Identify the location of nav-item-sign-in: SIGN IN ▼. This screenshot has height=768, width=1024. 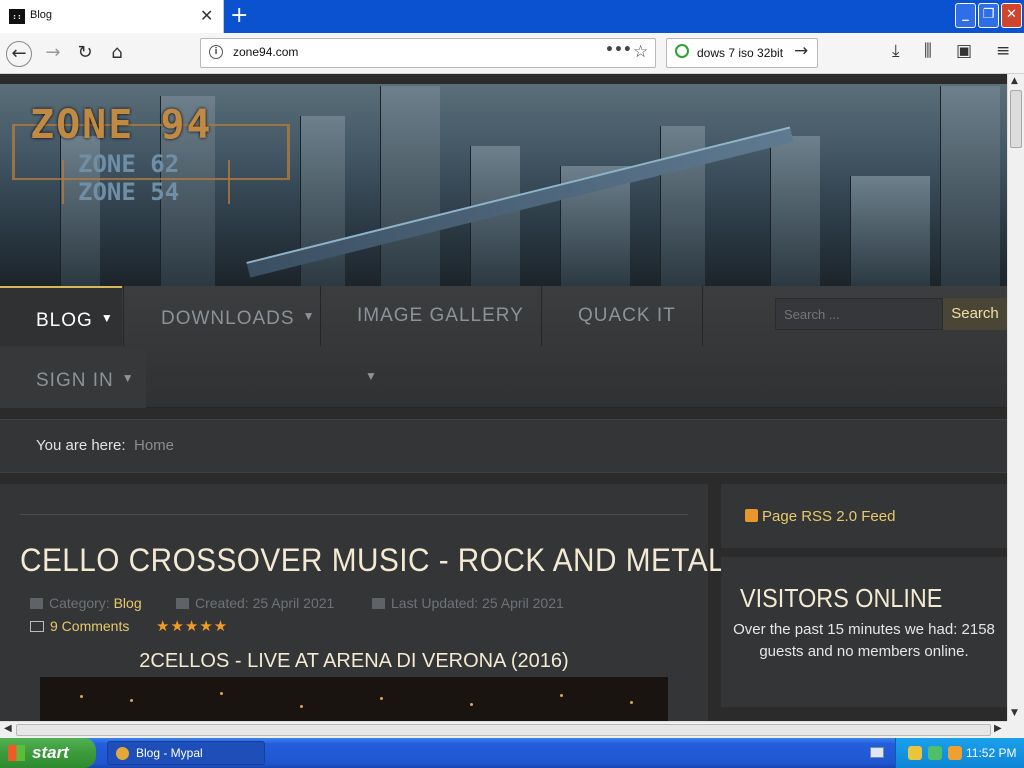
(73, 378).